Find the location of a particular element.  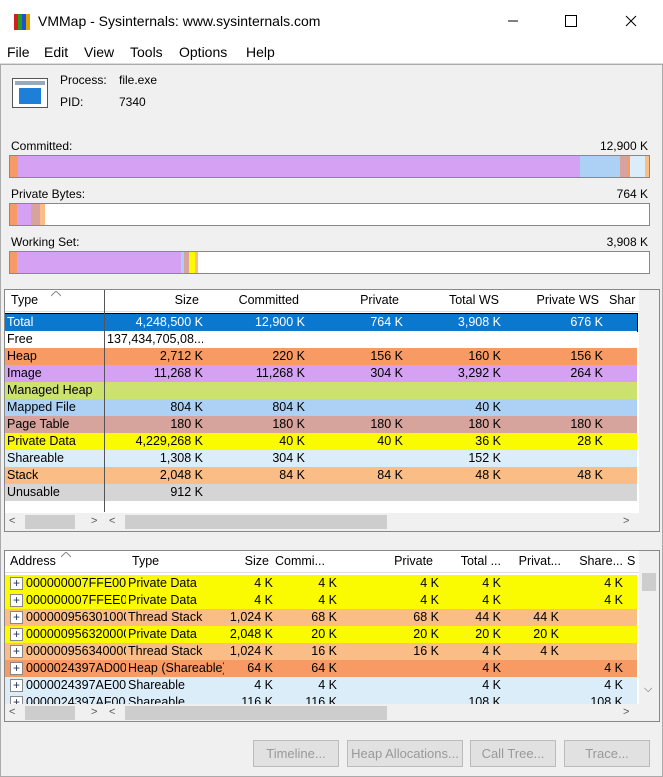

summary-hscroll: < > < > is located at coordinates (332, 522).